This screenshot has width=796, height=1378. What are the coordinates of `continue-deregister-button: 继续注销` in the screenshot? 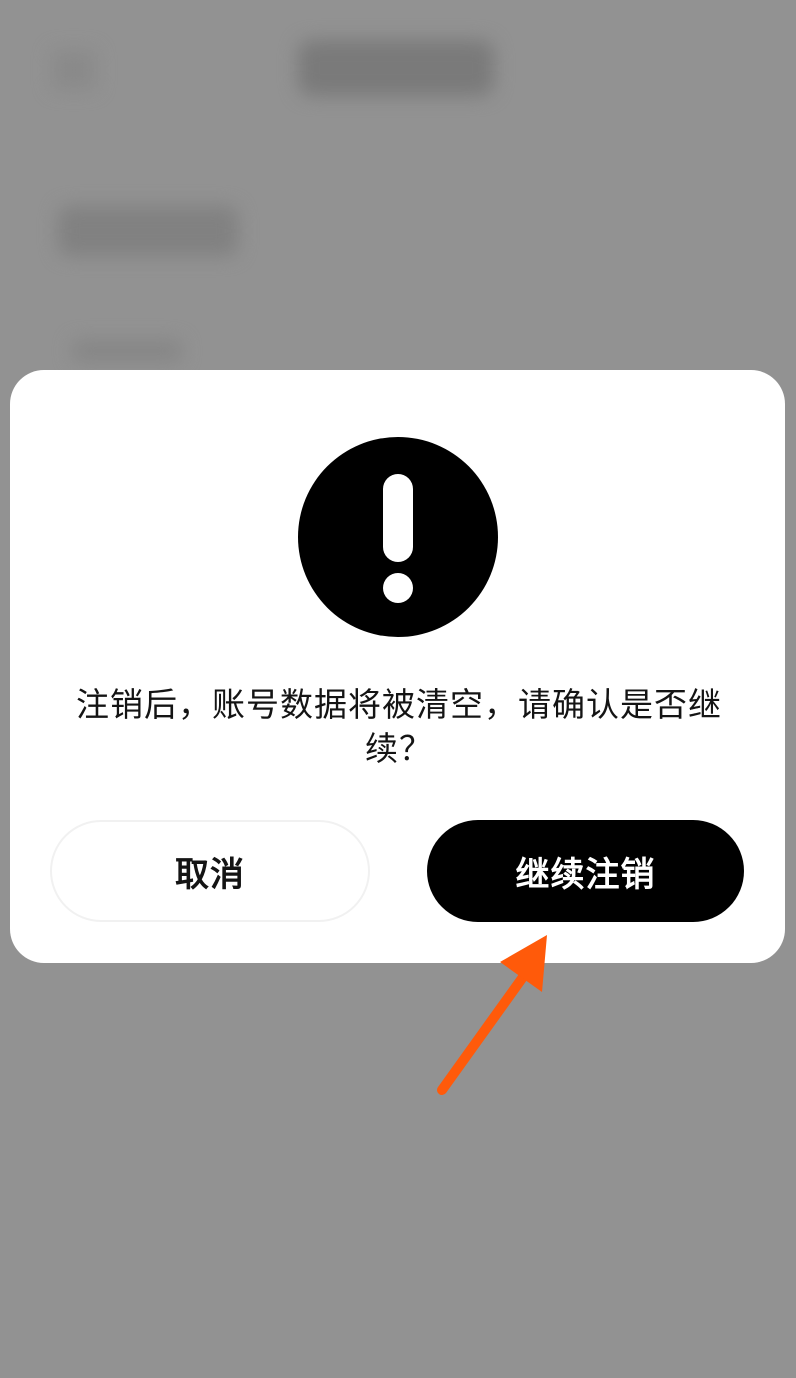 It's located at (585, 871).